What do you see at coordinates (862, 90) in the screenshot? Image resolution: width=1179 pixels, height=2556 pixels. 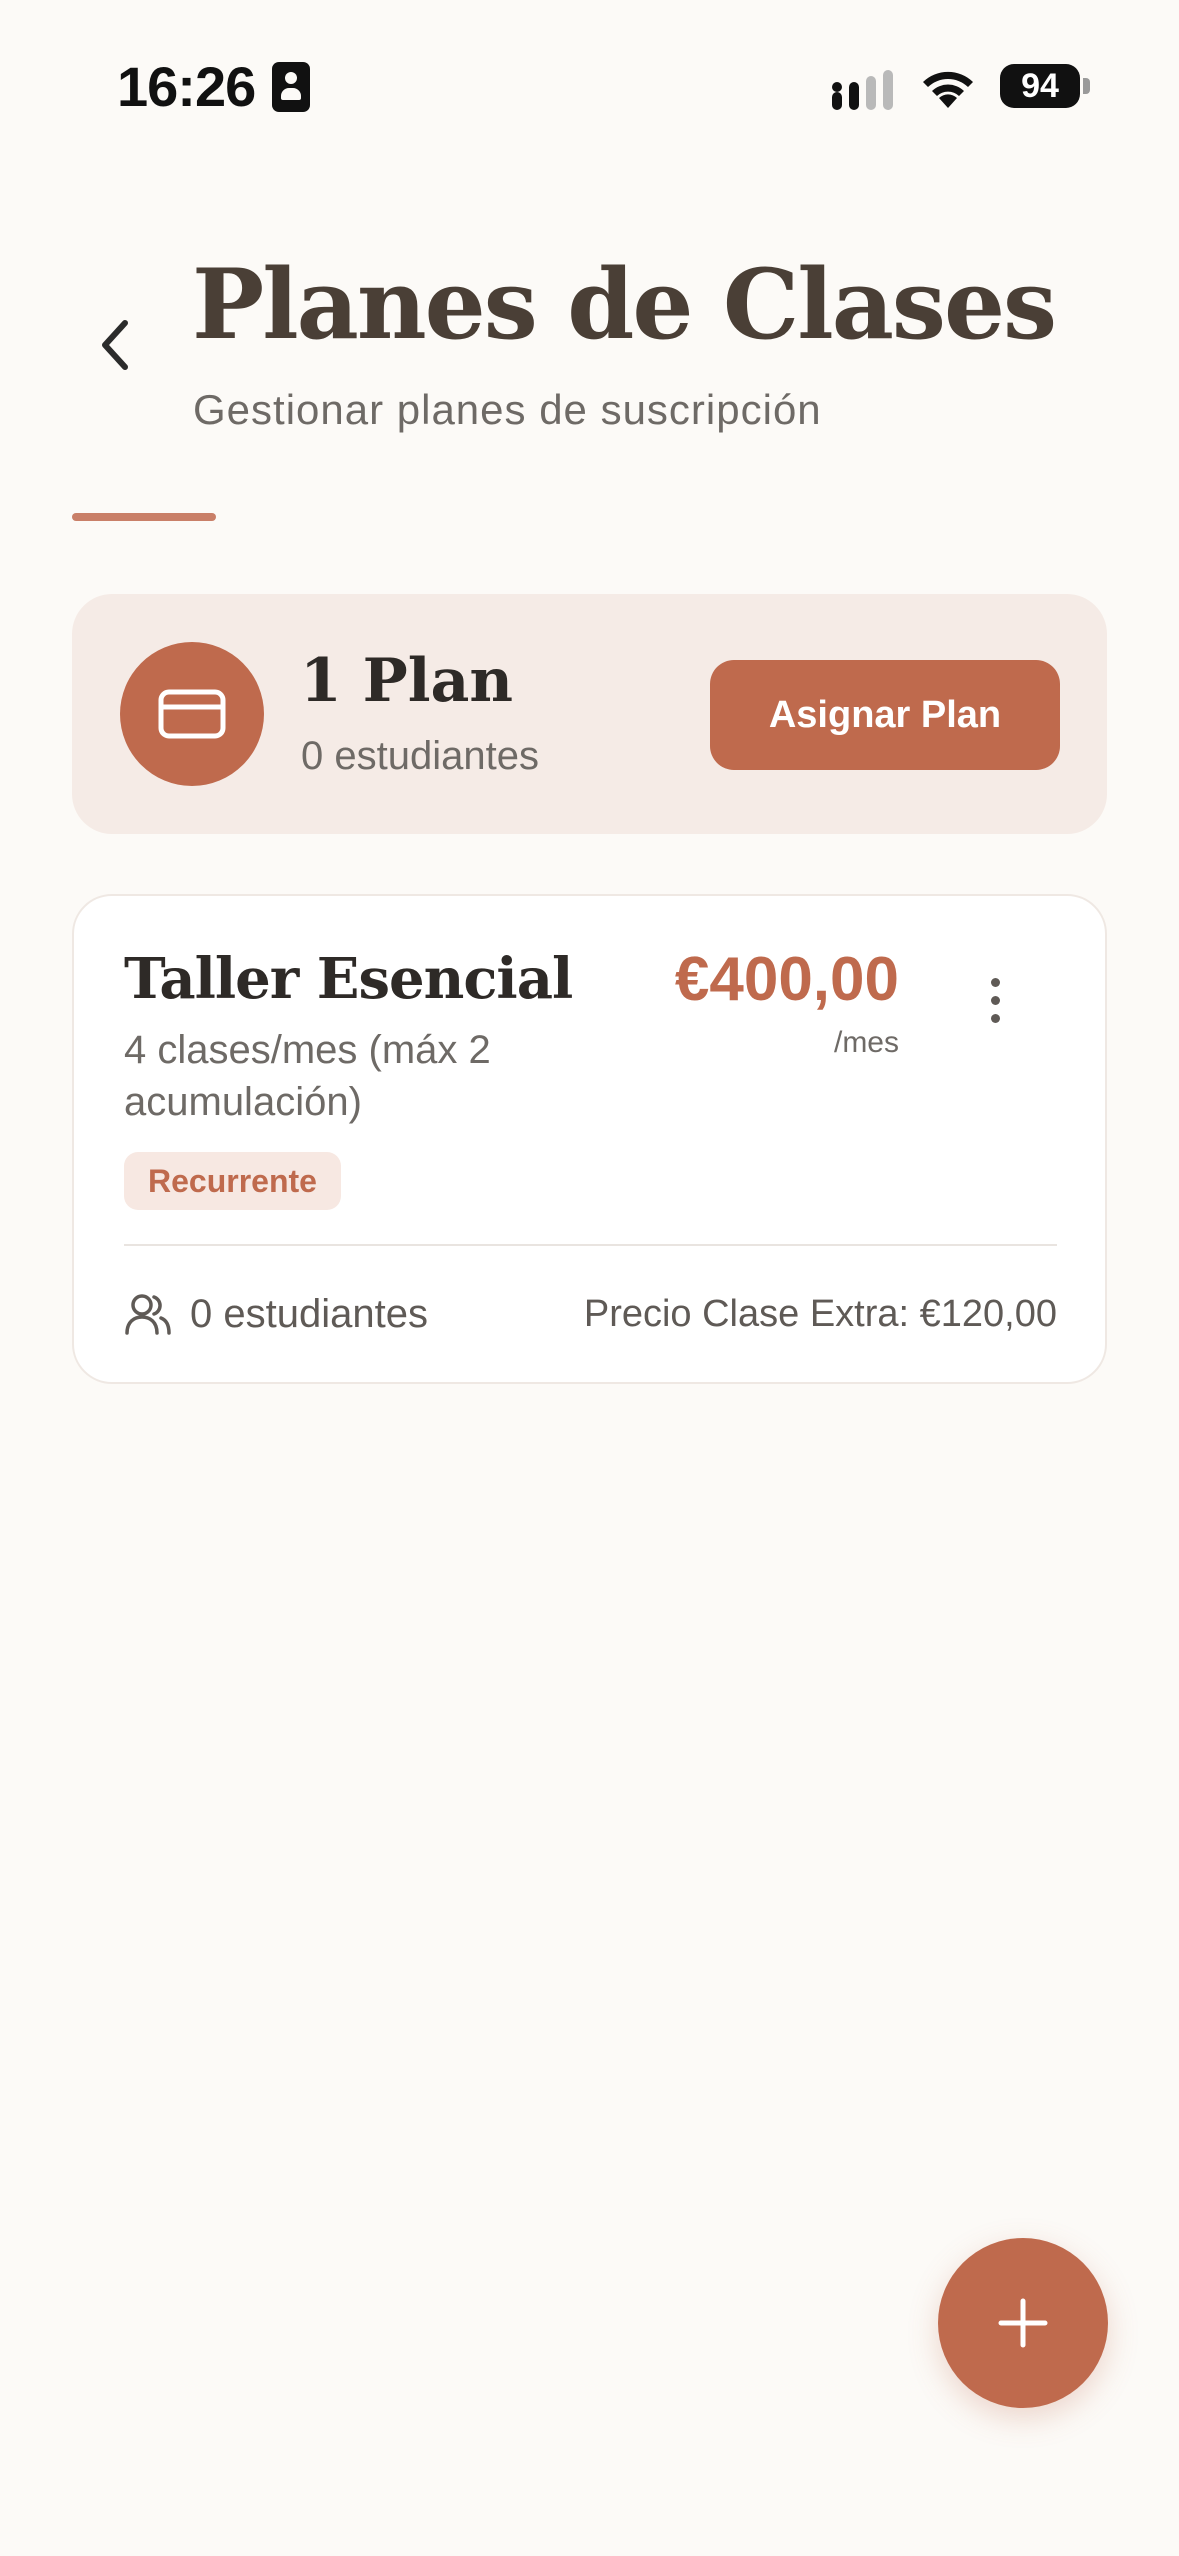 I see `signal-icon` at bounding box center [862, 90].